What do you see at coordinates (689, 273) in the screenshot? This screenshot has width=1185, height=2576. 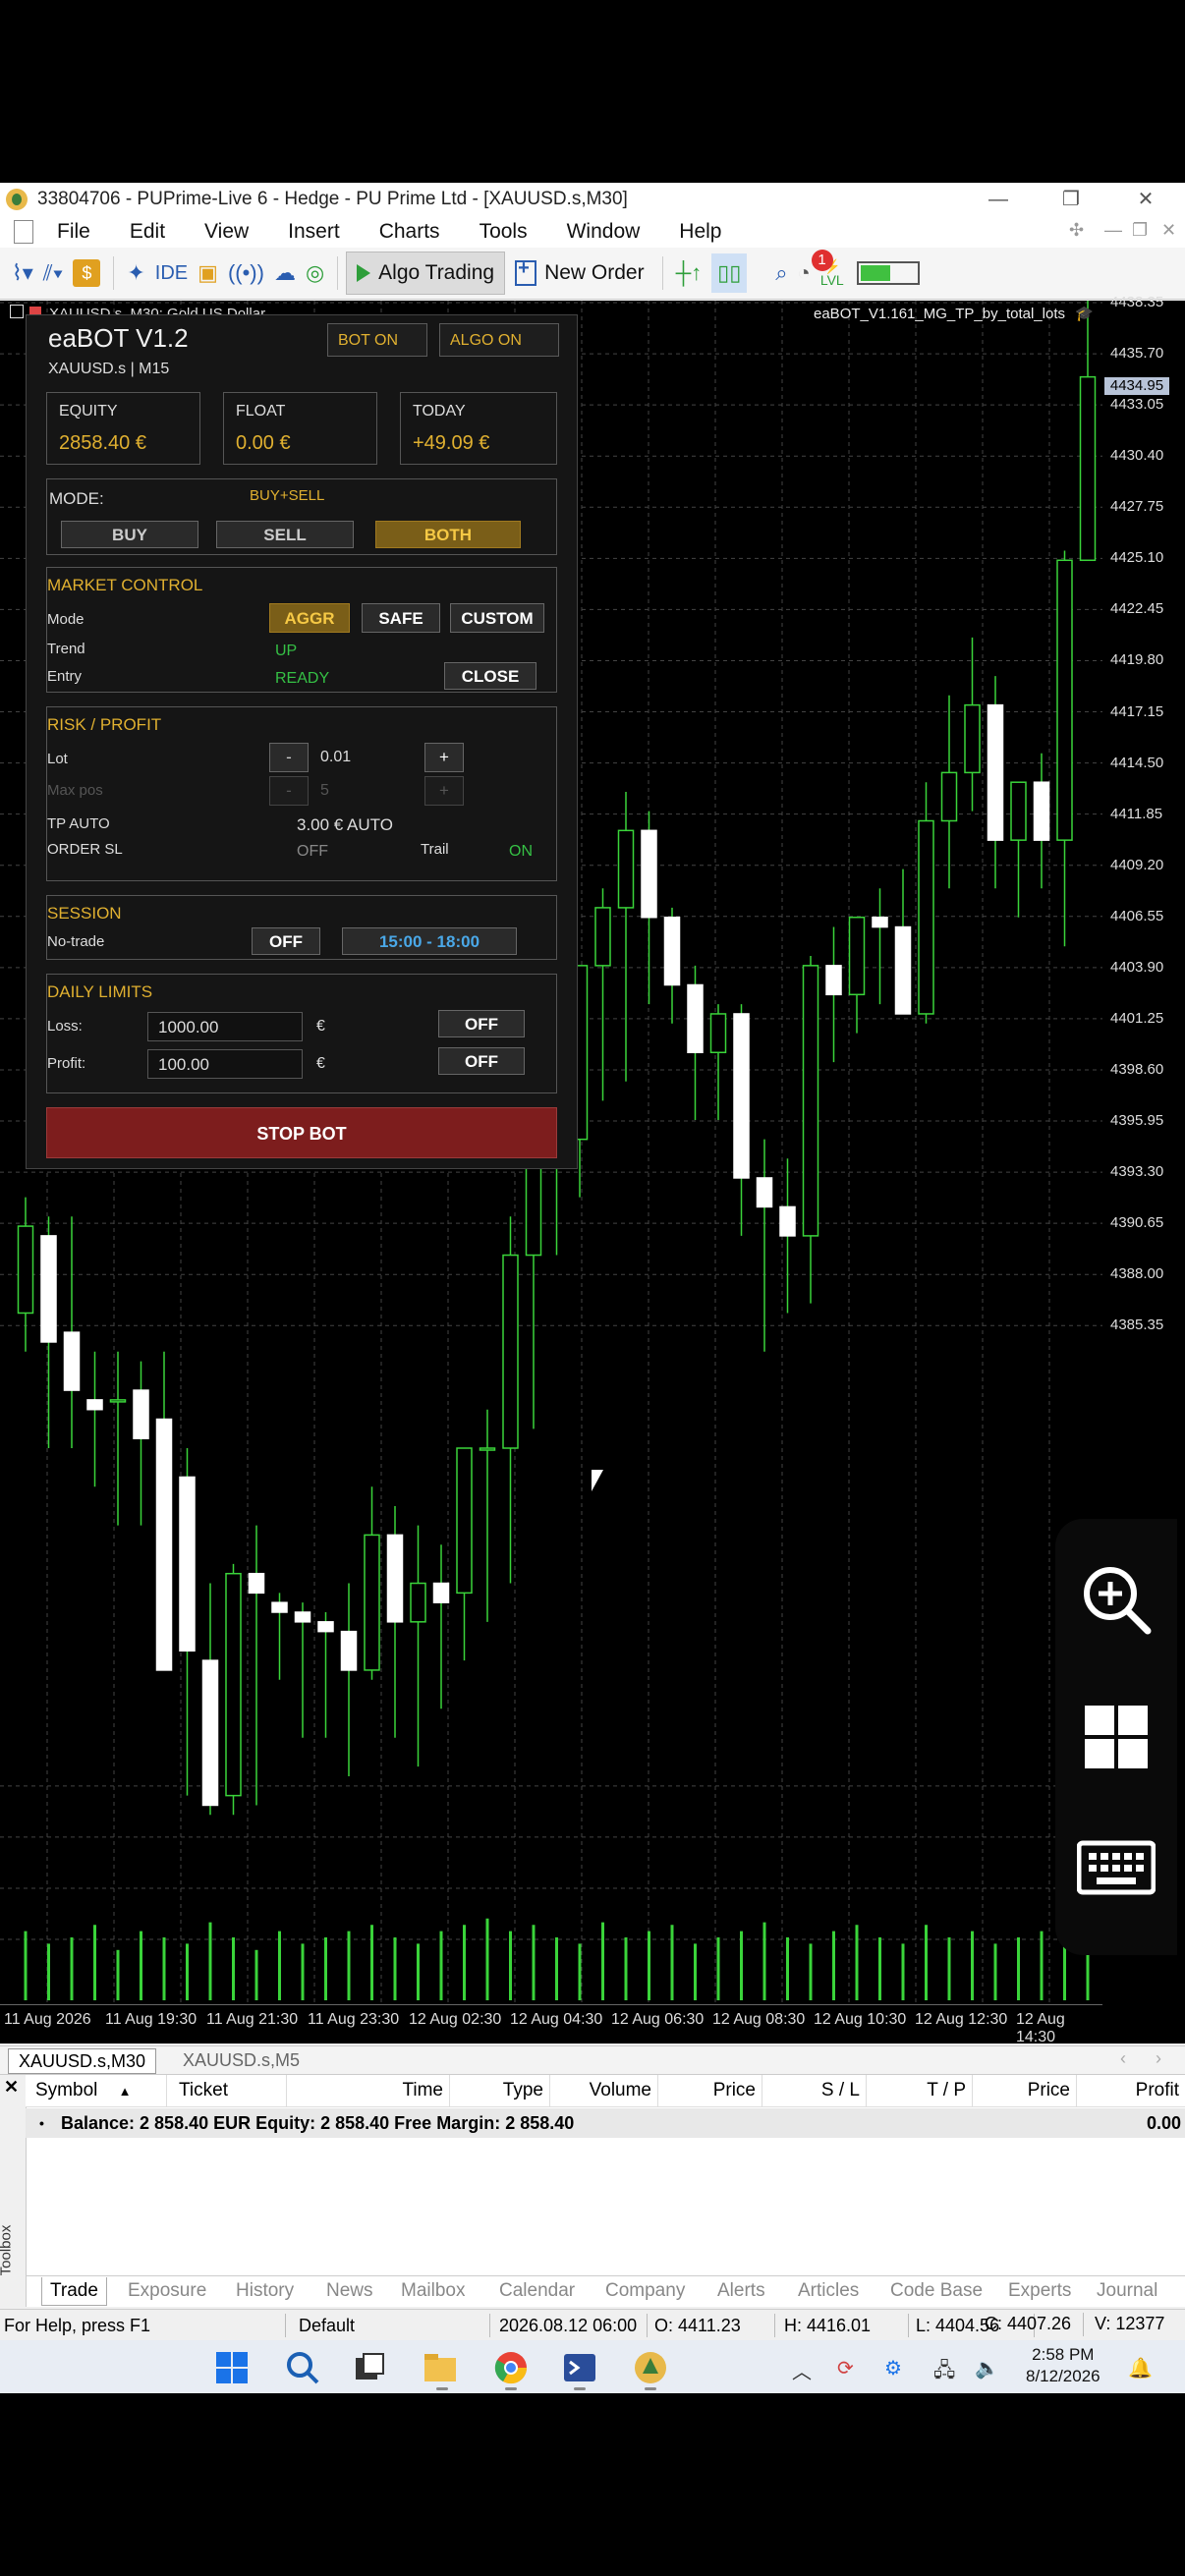 I see `depth-of-market-icon: ┼↑` at bounding box center [689, 273].